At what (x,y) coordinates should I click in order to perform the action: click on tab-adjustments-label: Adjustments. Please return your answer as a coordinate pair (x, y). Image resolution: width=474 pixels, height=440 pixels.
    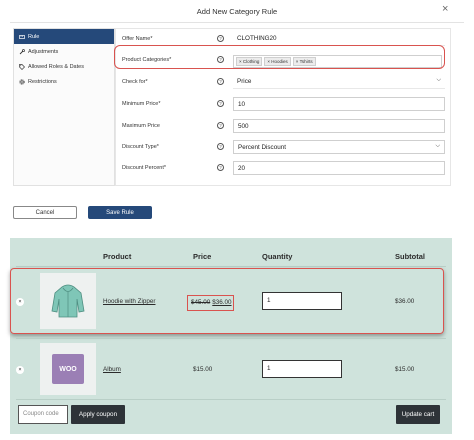
    Looking at the image, I should click on (43, 51).